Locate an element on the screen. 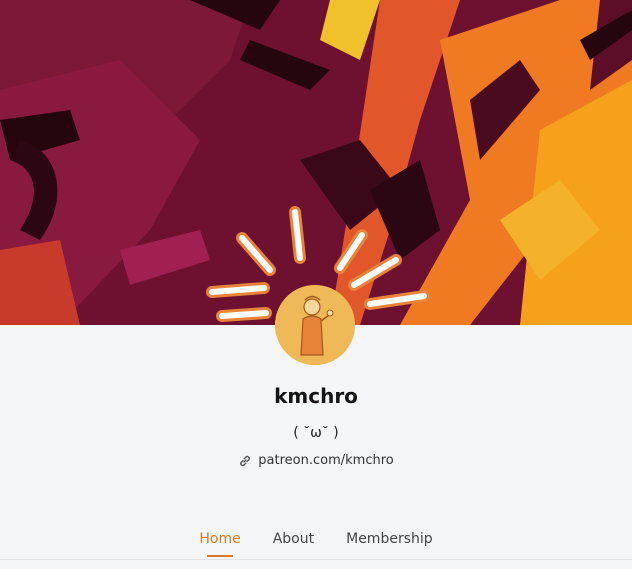 The width and height of the screenshot is (632, 569). tab-about: About is located at coordinates (293, 542).